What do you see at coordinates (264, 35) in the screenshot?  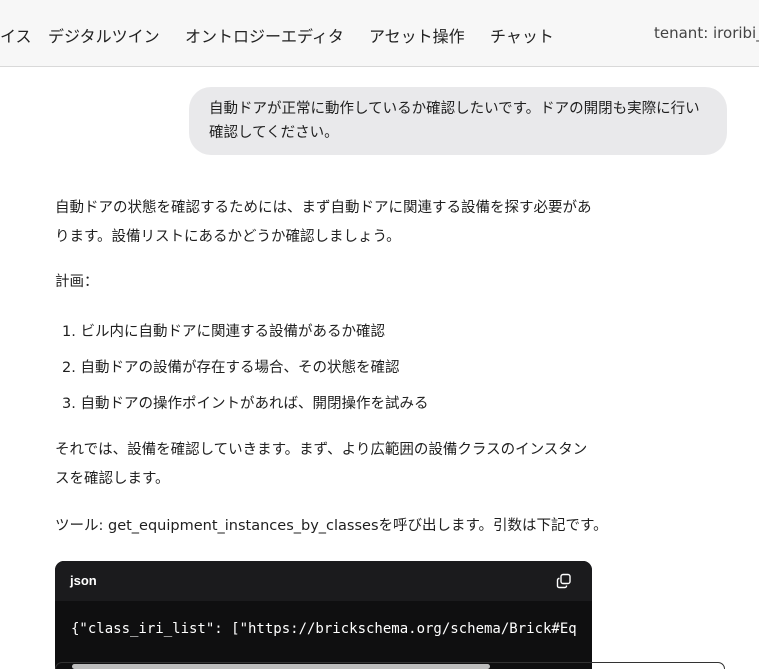 I see `nav-item-ontology-editor: オントロジーエディタ` at bounding box center [264, 35].